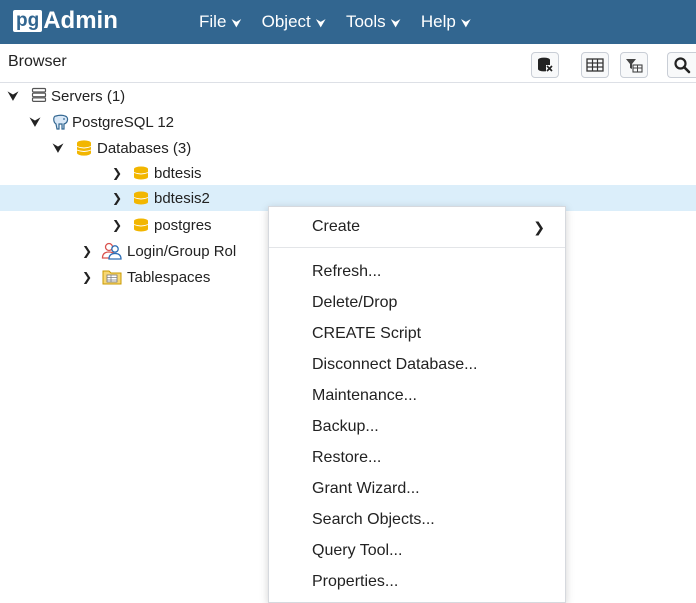 This screenshot has width=696, height=603. What do you see at coordinates (355, 302) in the screenshot?
I see `context-menu-item-label: Delete/Drop` at bounding box center [355, 302].